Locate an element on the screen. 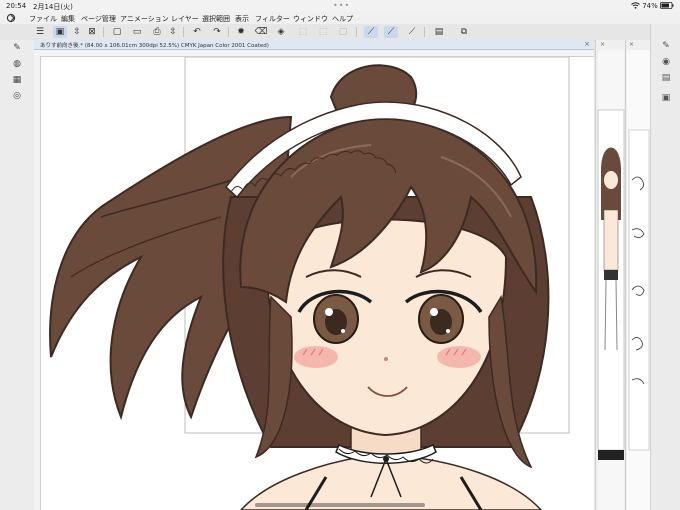 The image size is (680, 510). clear-icon: ⌫ is located at coordinates (261, 32).